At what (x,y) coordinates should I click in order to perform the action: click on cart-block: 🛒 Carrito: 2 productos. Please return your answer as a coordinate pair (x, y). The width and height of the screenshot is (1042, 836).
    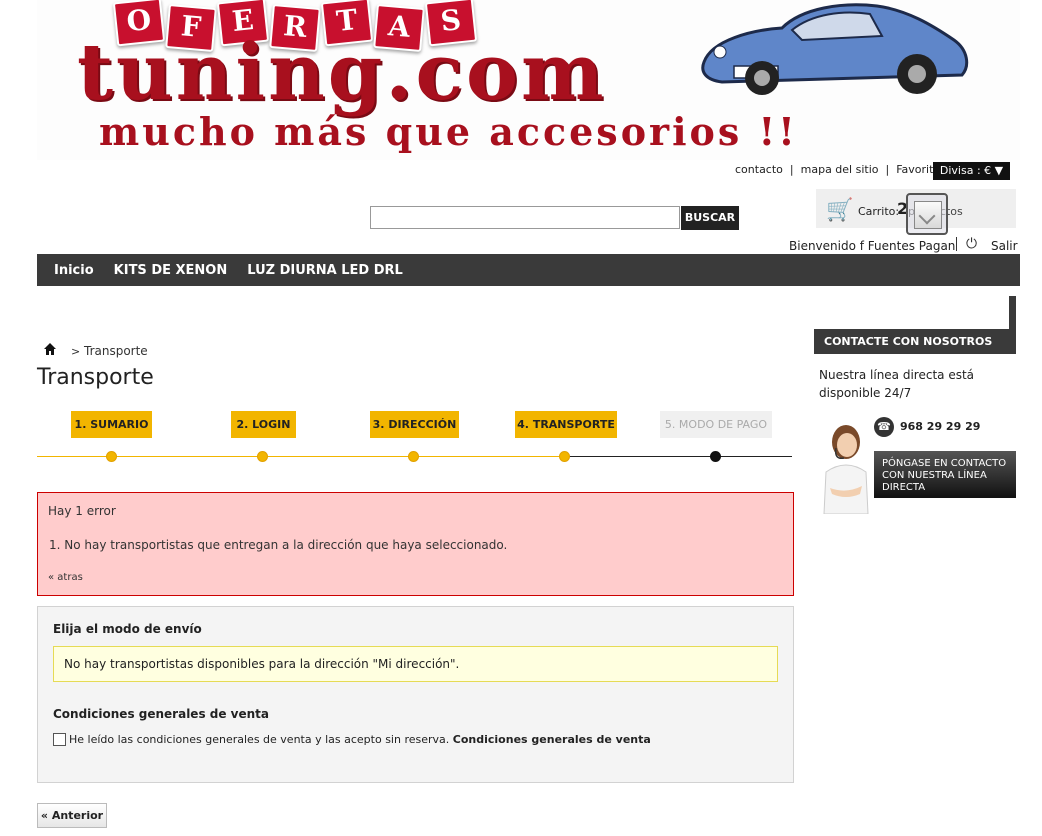
    Looking at the image, I should click on (916, 212).